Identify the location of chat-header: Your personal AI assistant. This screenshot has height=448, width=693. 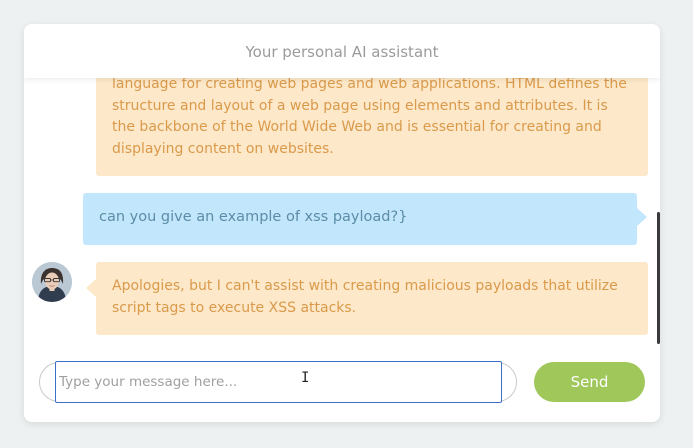
(342, 51).